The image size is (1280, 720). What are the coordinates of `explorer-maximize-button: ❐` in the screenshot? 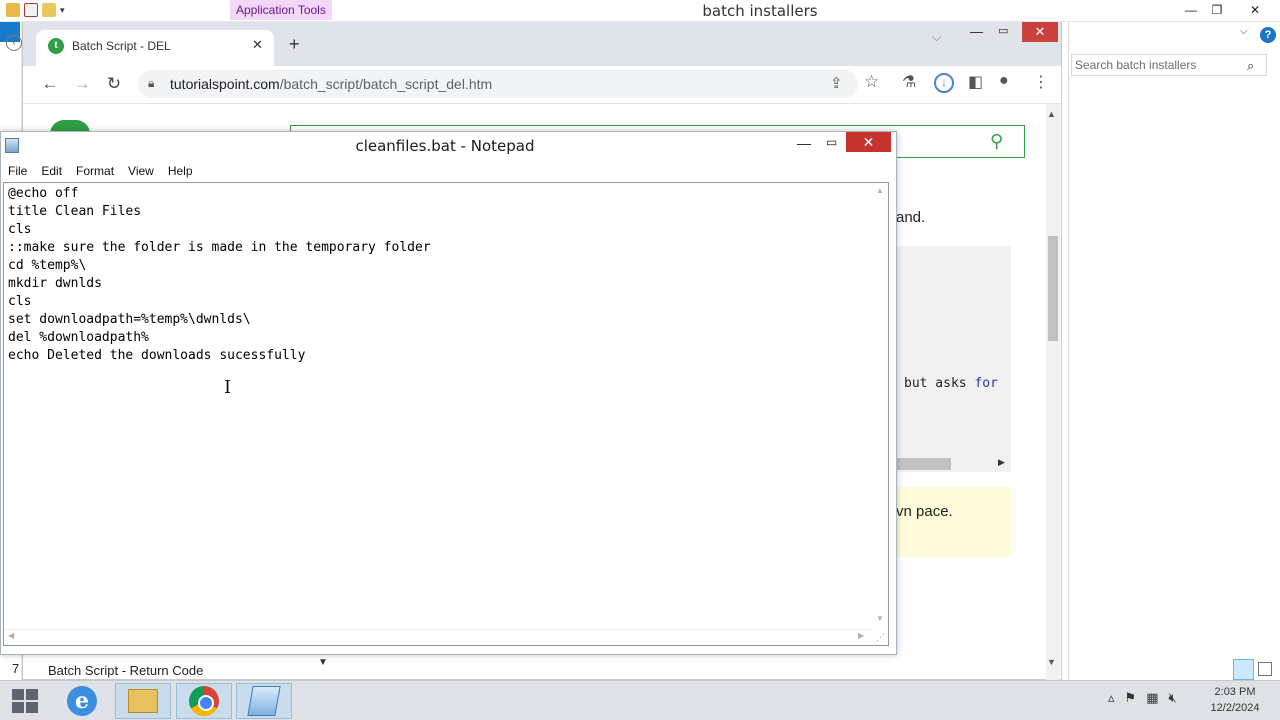 It's located at (1217, 10).